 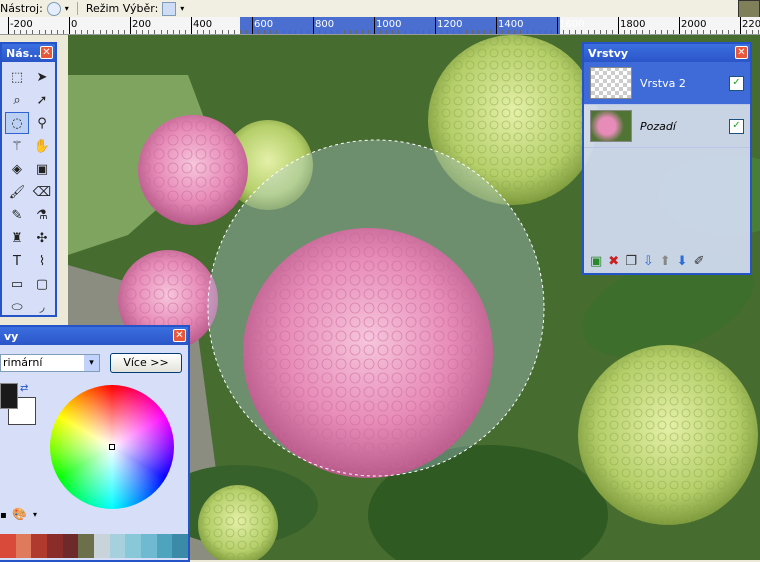 What do you see at coordinates (169, 8) in the screenshot?
I see `selection-mode-icon` at bounding box center [169, 8].